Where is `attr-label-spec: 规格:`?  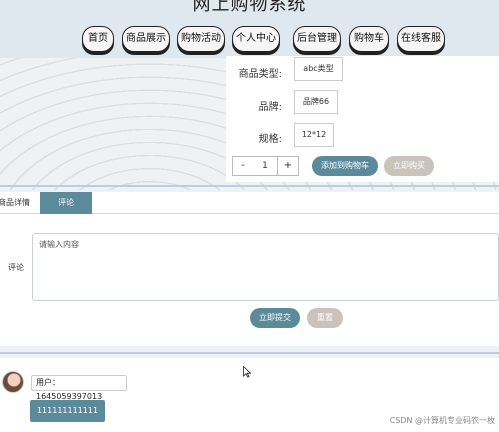
attr-label-spec: 规格: is located at coordinates (270, 139).